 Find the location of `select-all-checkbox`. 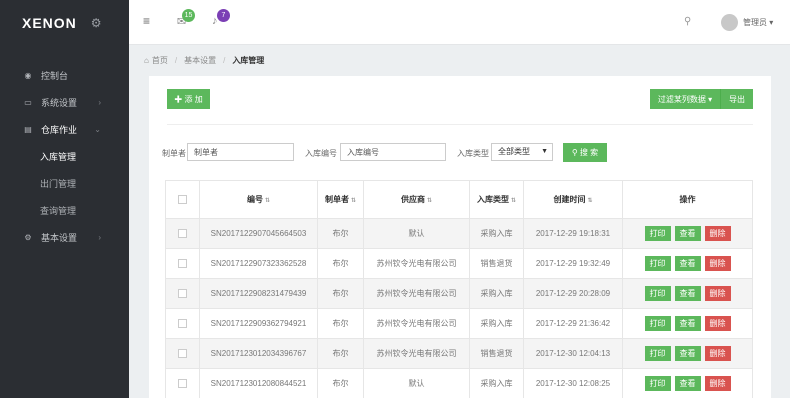

select-all-checkbox is located at coordinates (182, 200).